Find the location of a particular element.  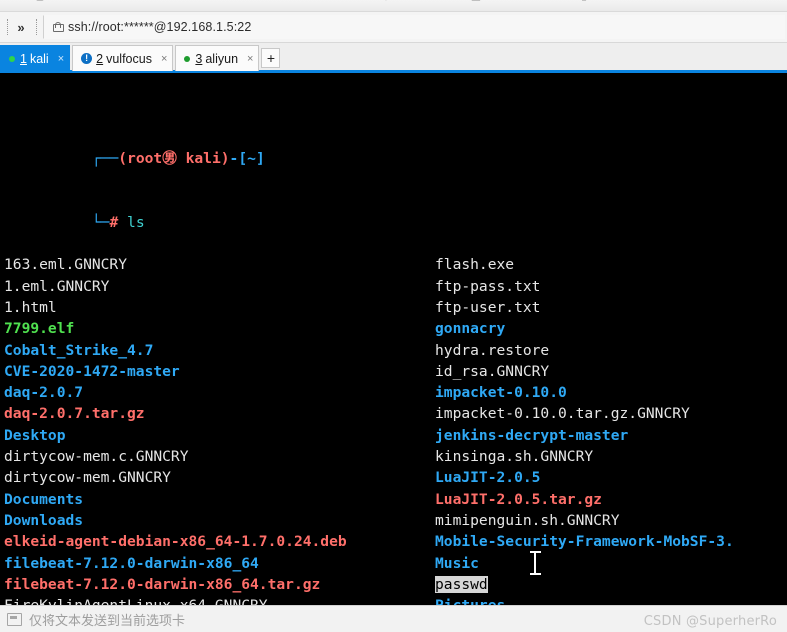

link-icon: ▮ is located at coordinates (584, 4).